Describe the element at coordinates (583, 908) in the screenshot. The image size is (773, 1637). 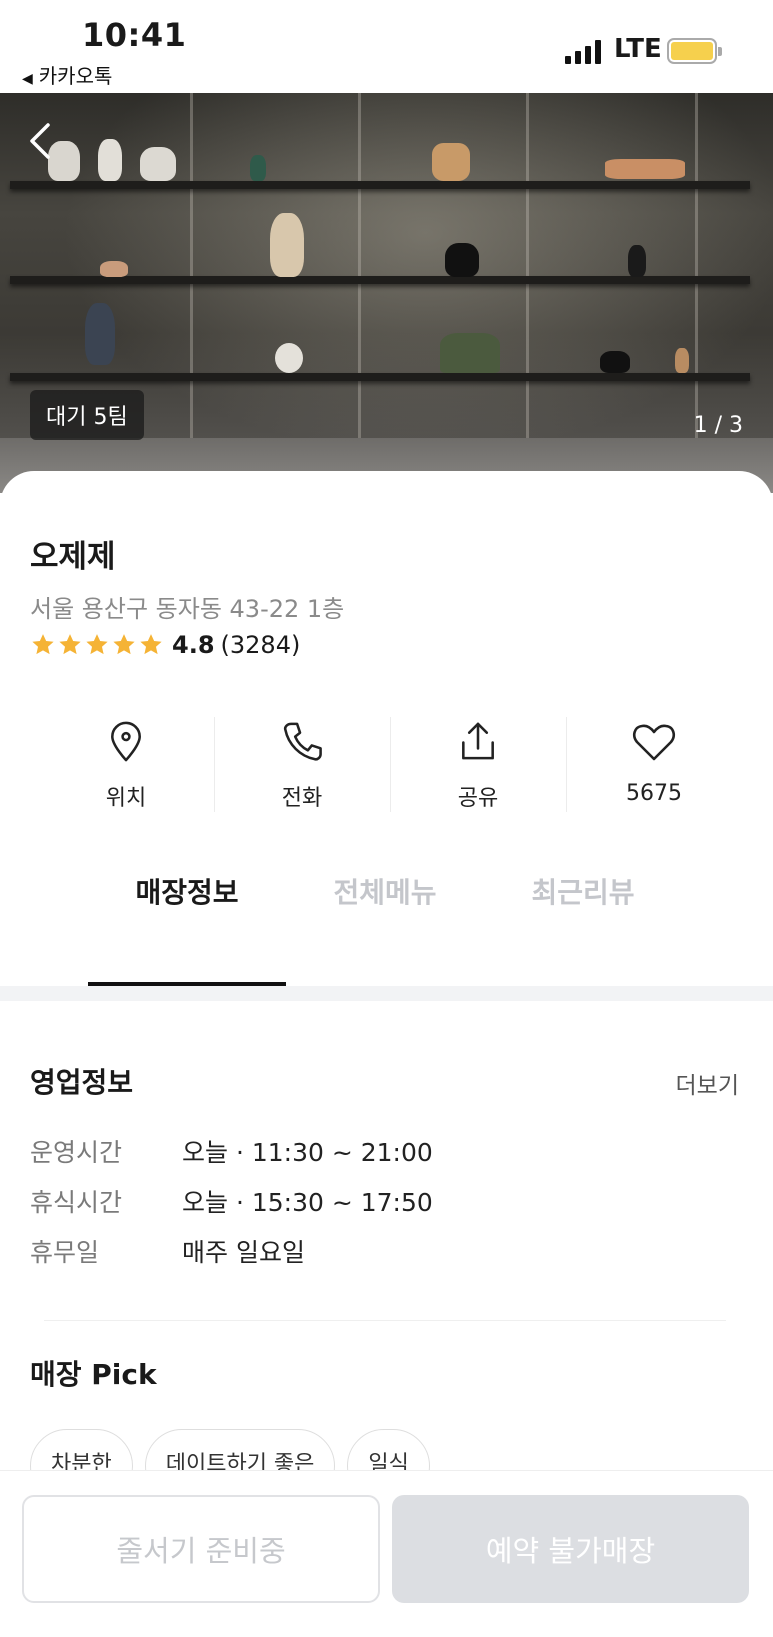
I see `tab-recent-reviews: 최근리뷰` at that location.